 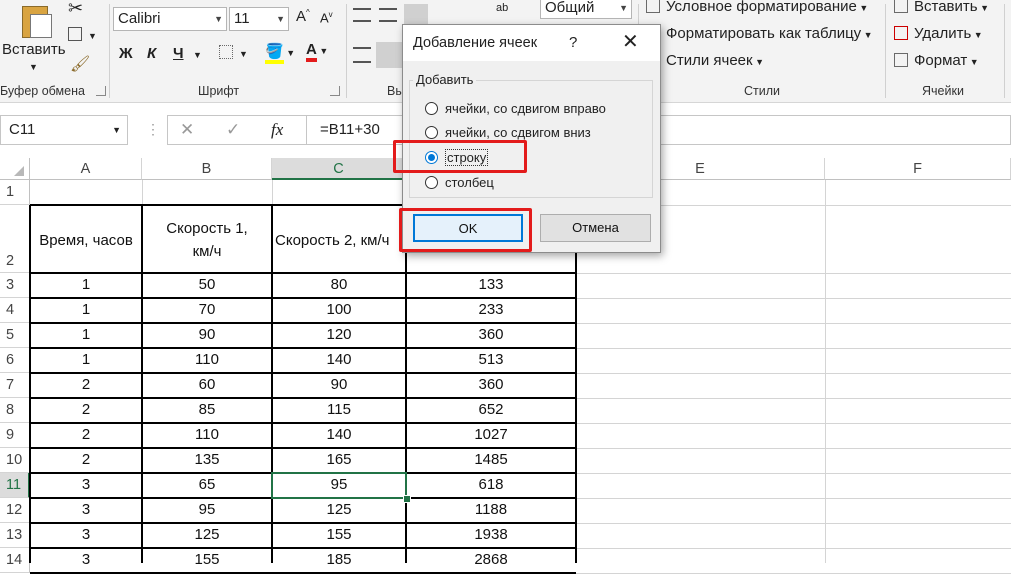 I want to click on header-cell-speed1-line1: Скорость 1,, so click(x=207, y=228).